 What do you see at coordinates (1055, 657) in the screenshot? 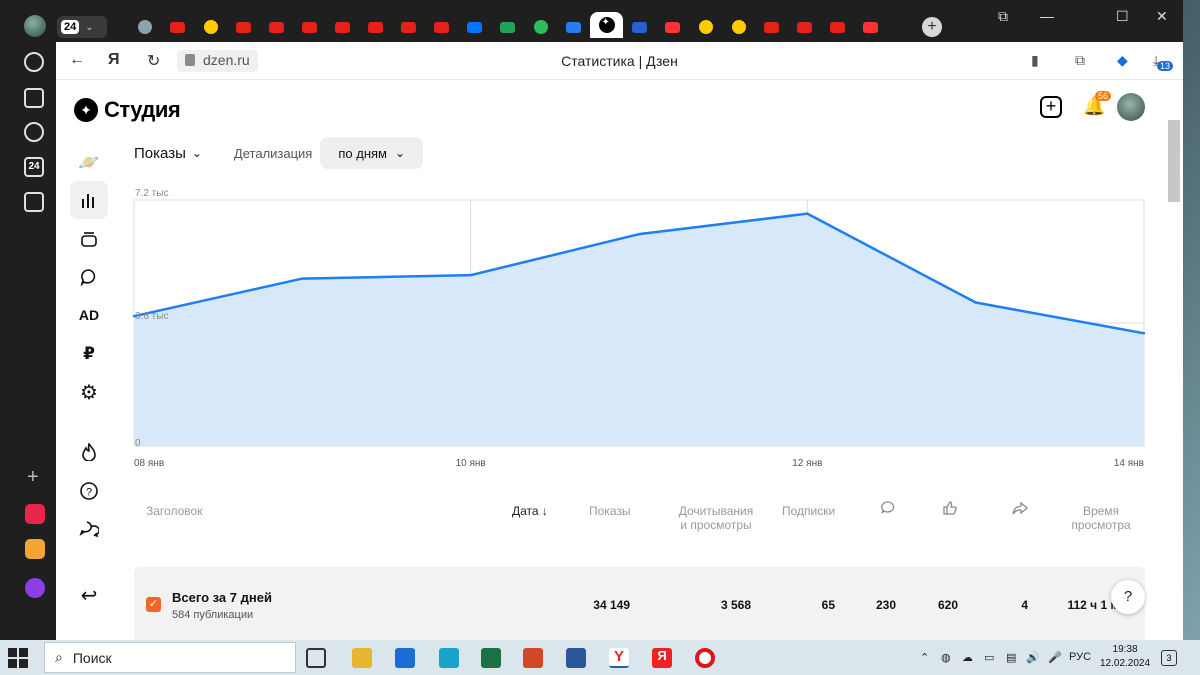
I see `tray-mic-icon: 🎤` at bounding box center [1055, 657].